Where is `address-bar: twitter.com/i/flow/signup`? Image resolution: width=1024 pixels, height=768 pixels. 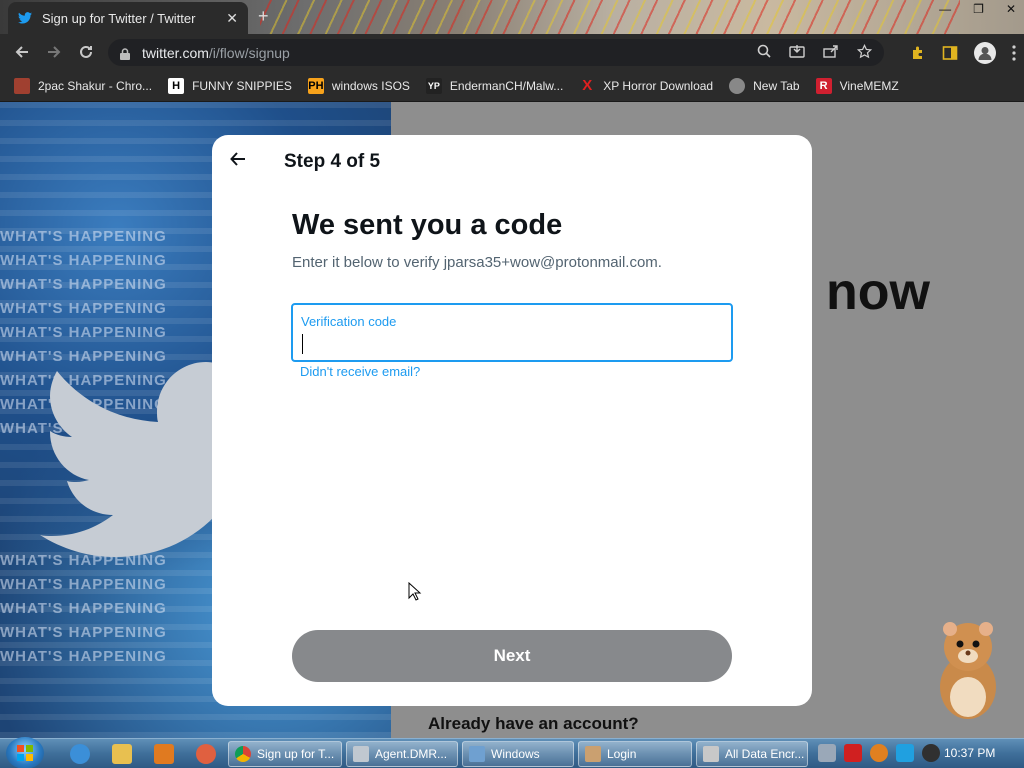 address-bar: twitter.com/i/flow/signup is located at coordinates (496, 52).